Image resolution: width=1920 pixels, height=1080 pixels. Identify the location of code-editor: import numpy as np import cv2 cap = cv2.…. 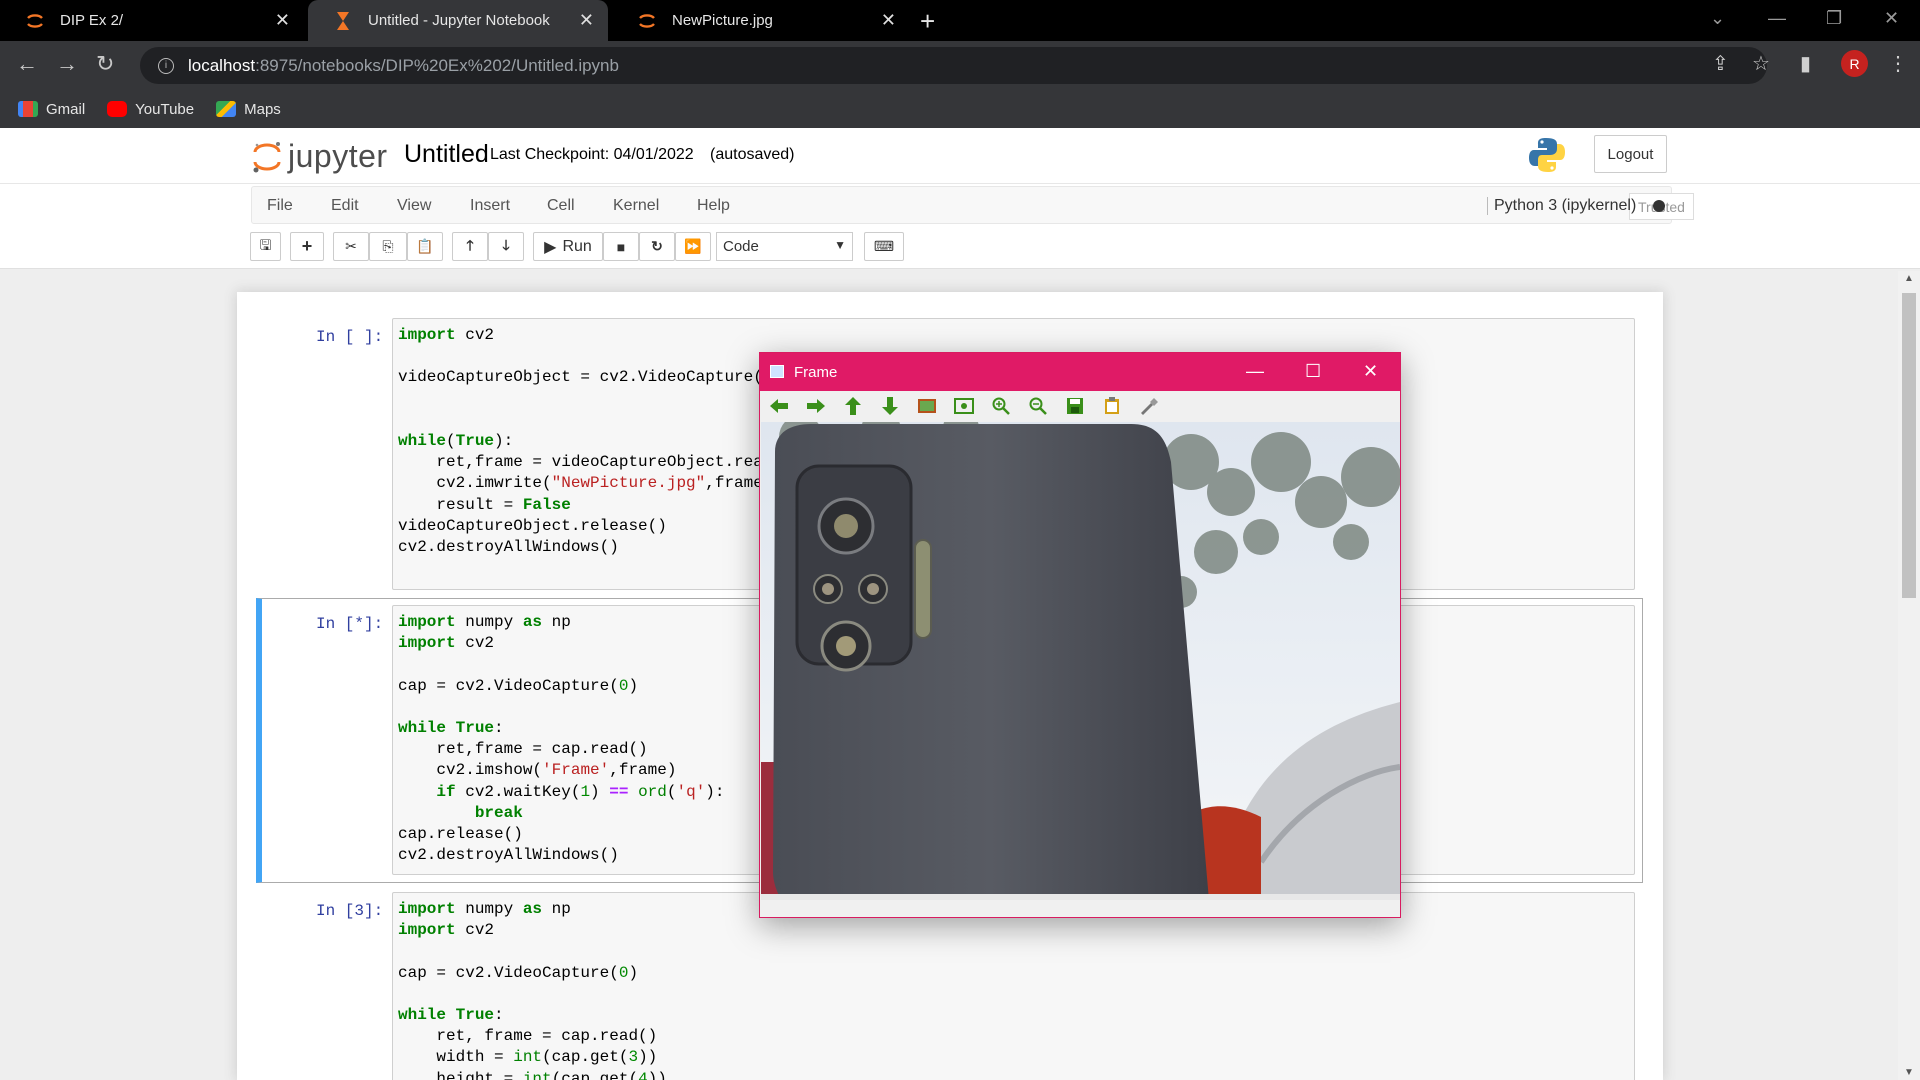
(1013, 986).